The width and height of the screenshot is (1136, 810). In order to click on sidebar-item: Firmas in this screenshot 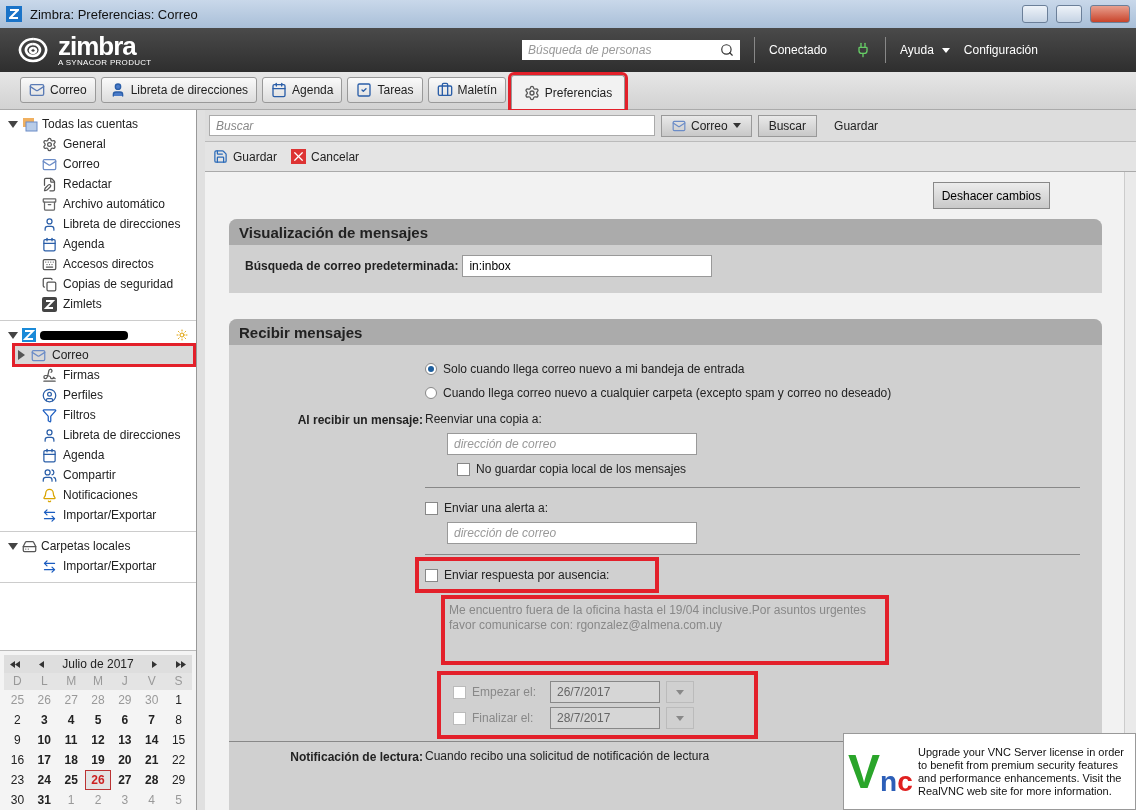, I will do `click(98, 375)`.